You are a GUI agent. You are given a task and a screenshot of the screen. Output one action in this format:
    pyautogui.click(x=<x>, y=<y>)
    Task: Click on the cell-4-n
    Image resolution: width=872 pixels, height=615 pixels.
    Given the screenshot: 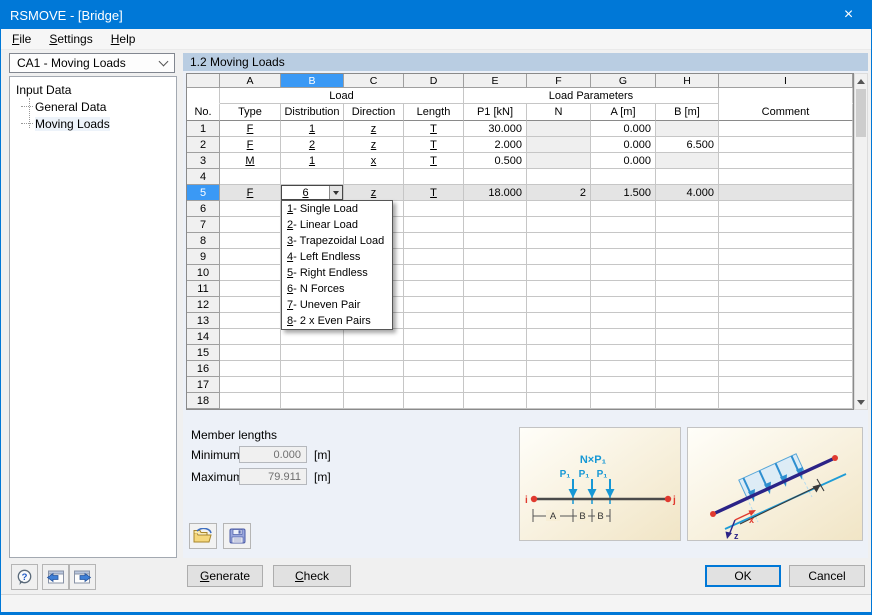 What is the action you would take?
    pyautogui.click(x=559, y=177)
    